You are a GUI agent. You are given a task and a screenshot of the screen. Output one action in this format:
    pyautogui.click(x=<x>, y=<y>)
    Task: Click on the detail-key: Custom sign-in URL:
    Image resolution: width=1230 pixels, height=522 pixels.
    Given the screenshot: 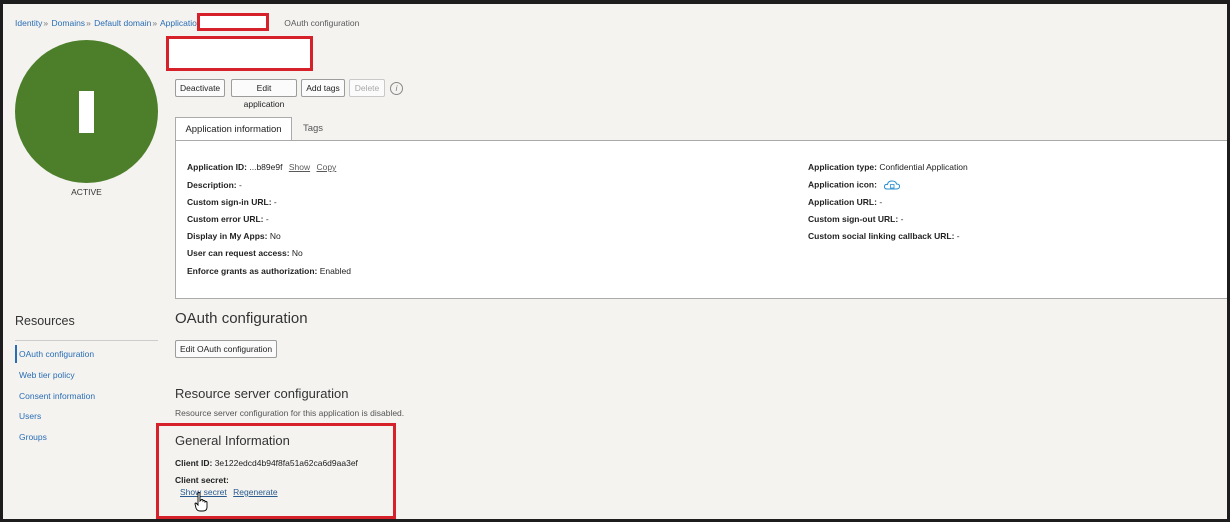 What is the action you would take?
    pyautogui.click(x=229, y=202)
    